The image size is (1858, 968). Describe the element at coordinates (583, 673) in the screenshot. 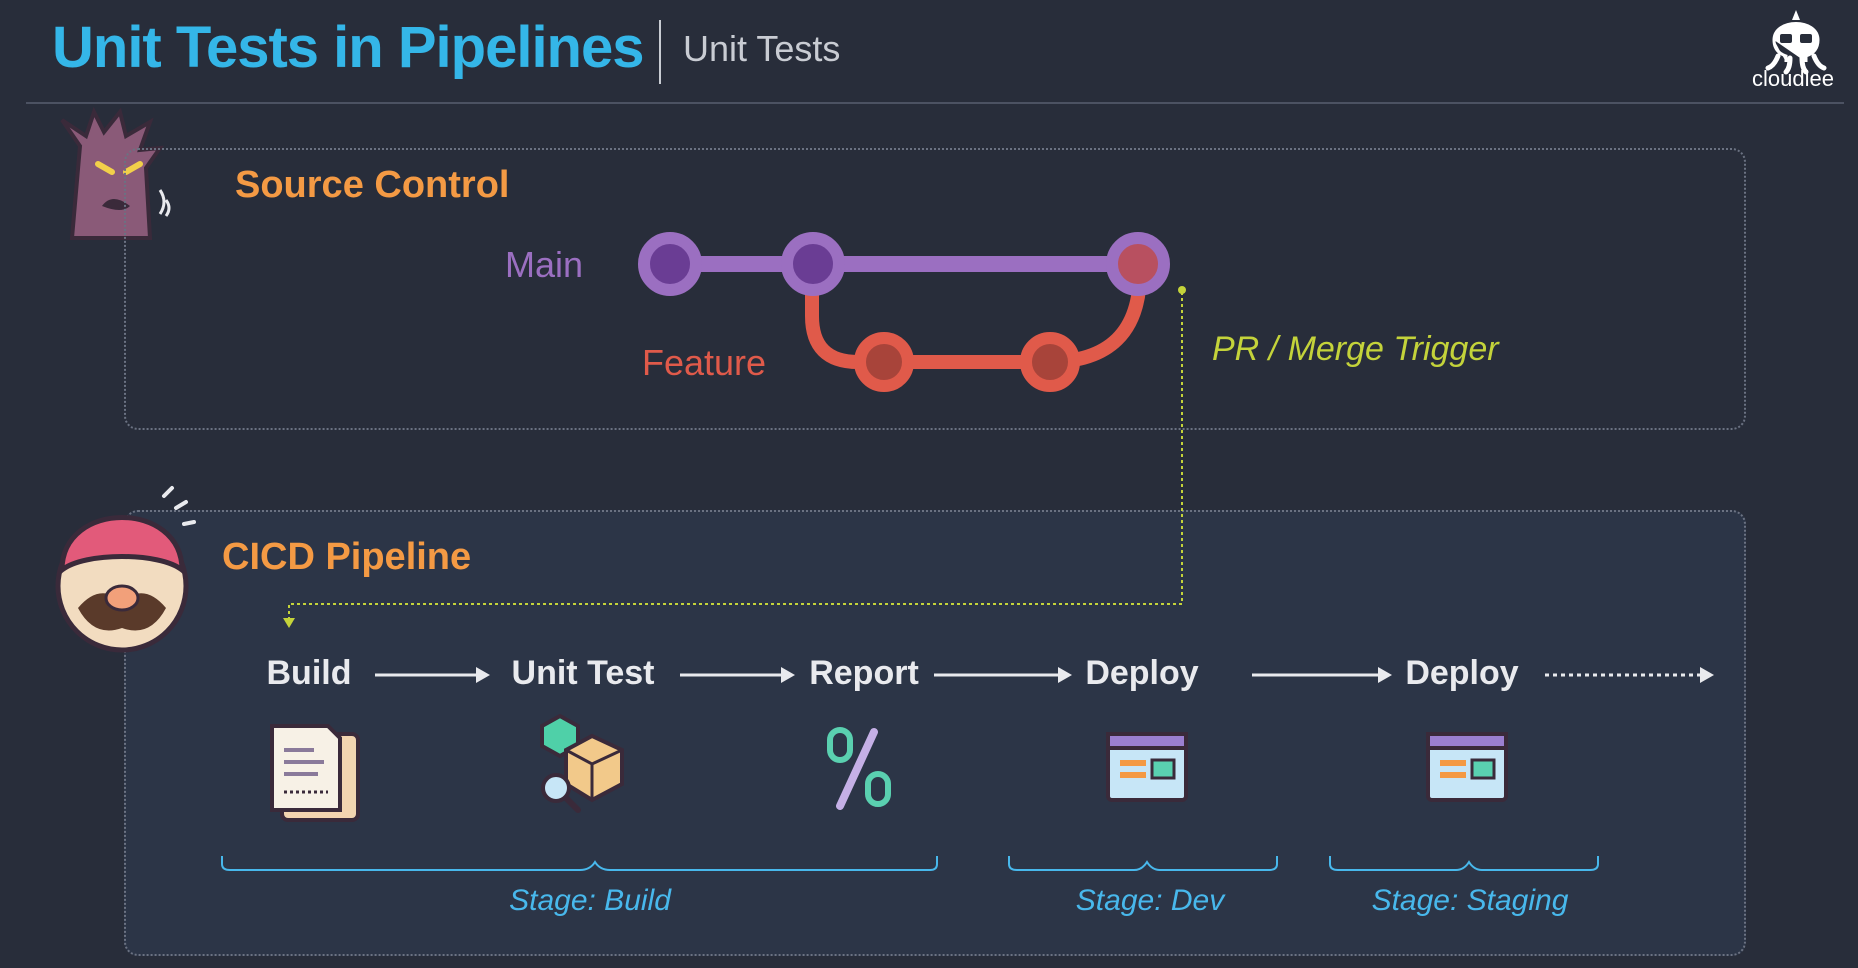

I see `stage-label-unit-test: Unit Test` at that location.